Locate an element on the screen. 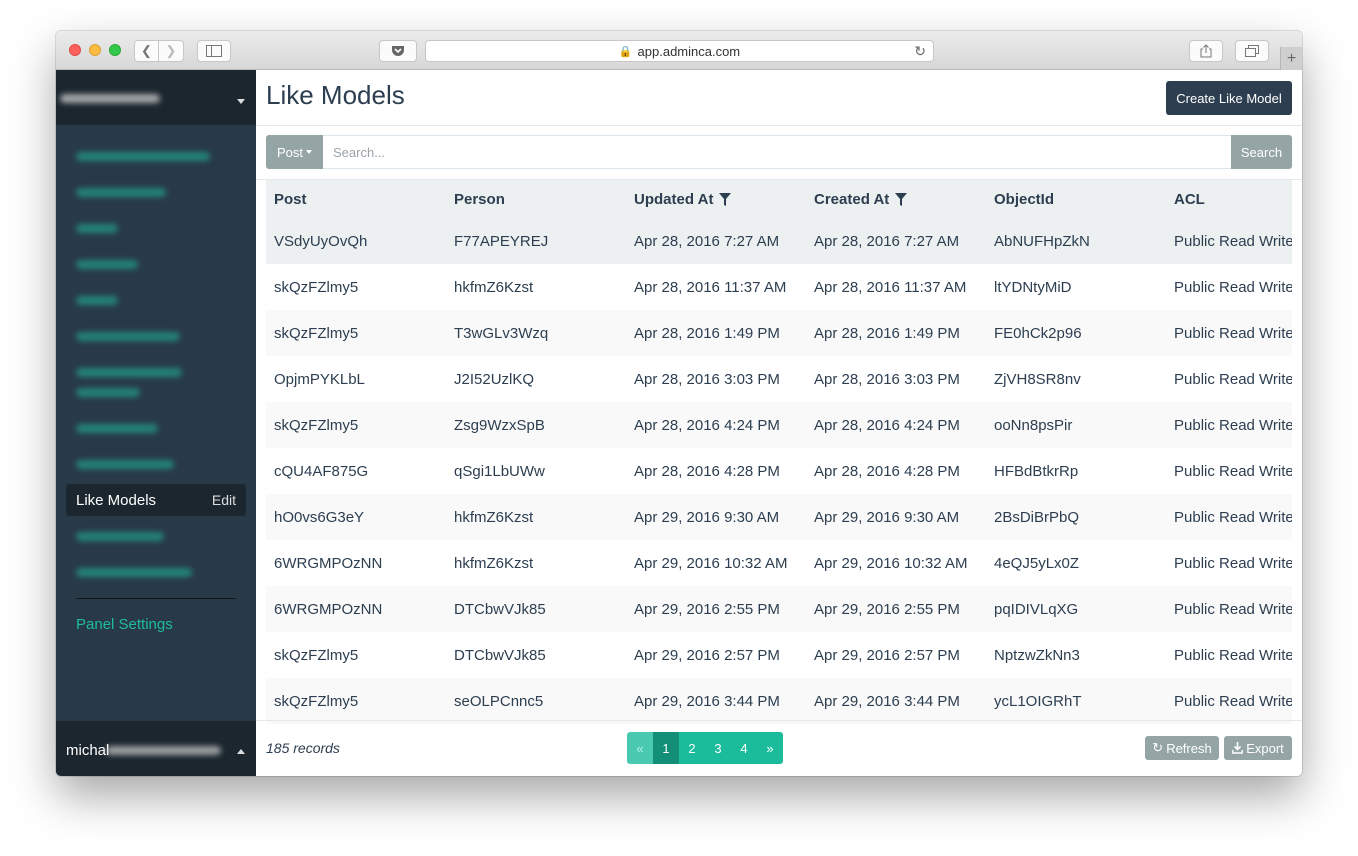  show-tabs-button is located at coordinates (1252, 51).